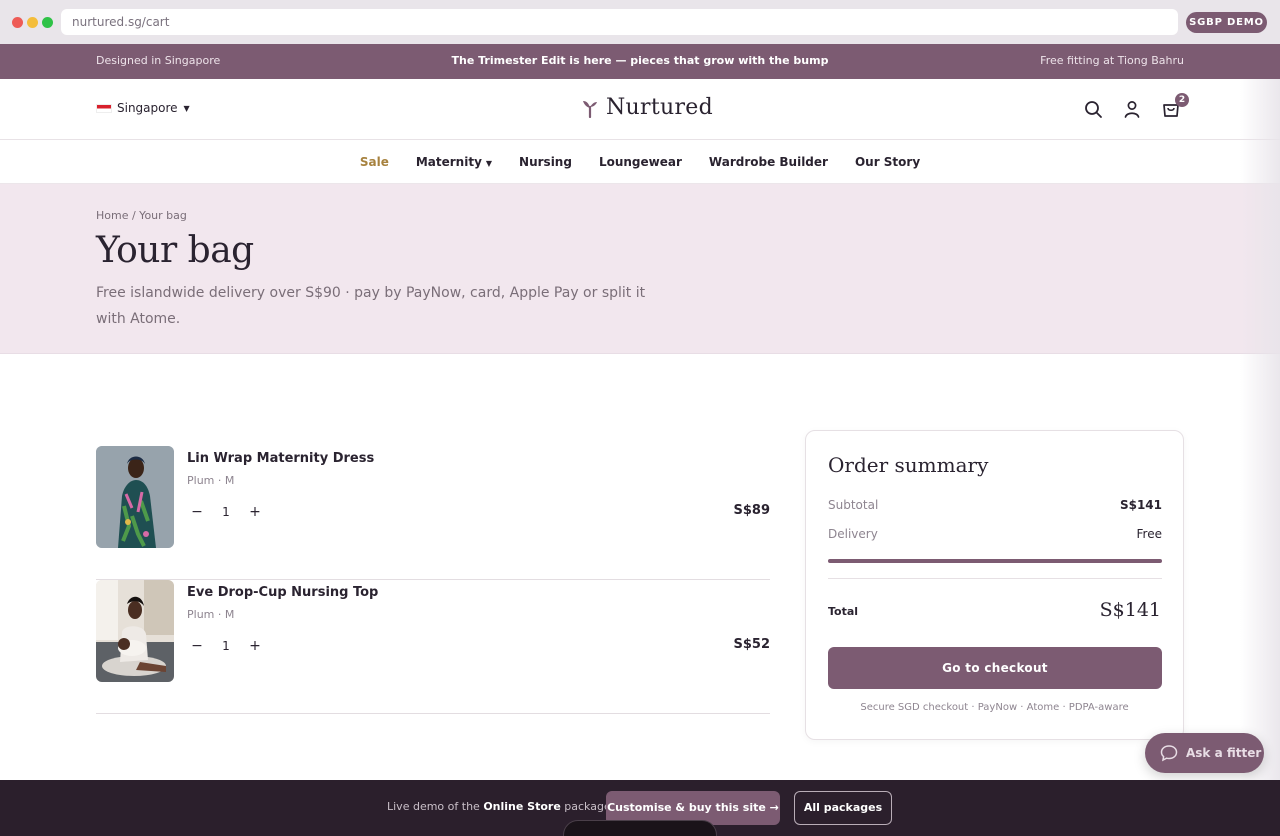 Image resolution: width=1280 pixels, height=836 pixels. What do you see at coordinates (995, 505) in the screenshot?
I see `subtotal-row: Subtotal S$141` at bounding box center [995, 505].